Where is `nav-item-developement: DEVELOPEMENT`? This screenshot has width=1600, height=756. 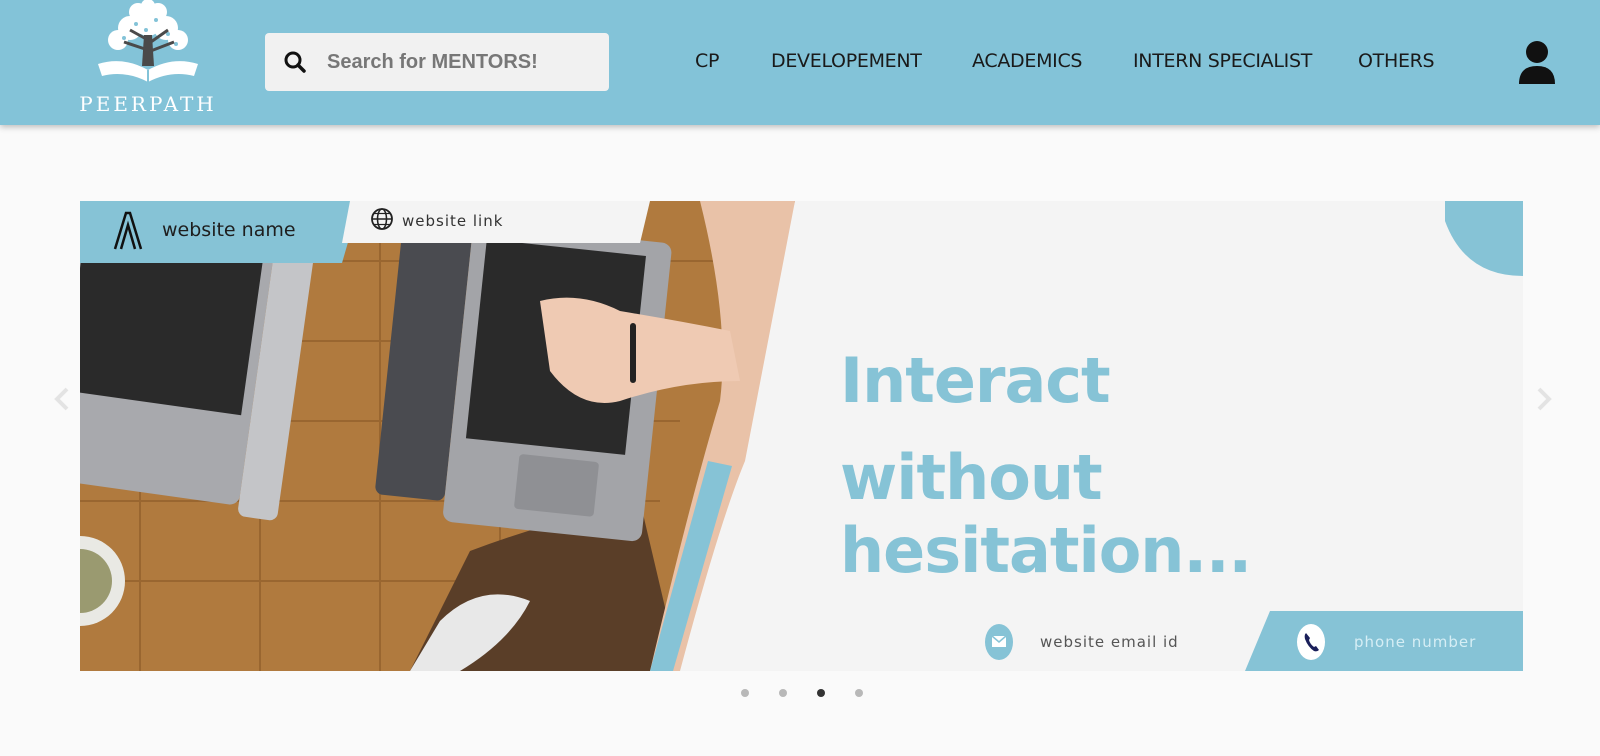 nav-item-developement: DEVELOPEMENT is located at coordinates (846, 61).